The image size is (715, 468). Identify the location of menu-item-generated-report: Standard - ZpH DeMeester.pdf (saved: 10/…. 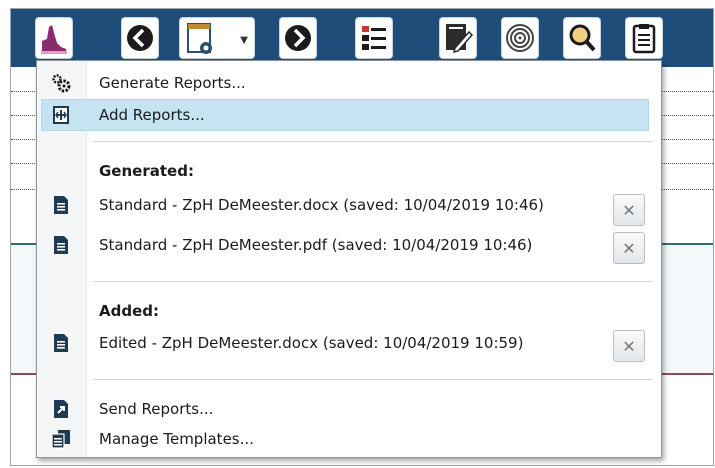
(349, 245).